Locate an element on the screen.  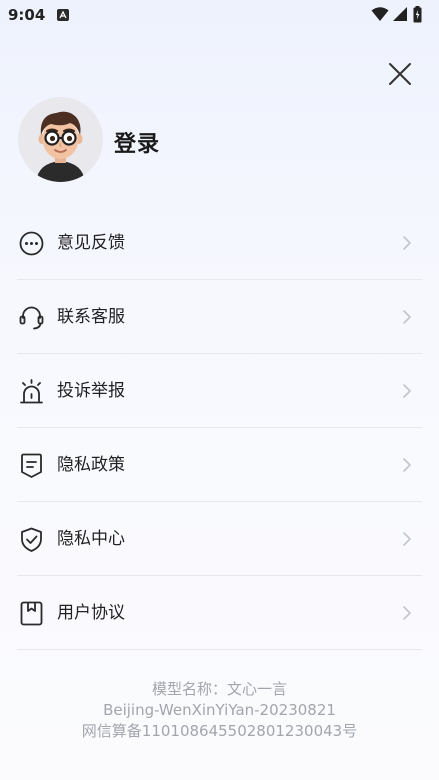
menu-item-label: 隐私中心 is located at coordinates (91, 539).